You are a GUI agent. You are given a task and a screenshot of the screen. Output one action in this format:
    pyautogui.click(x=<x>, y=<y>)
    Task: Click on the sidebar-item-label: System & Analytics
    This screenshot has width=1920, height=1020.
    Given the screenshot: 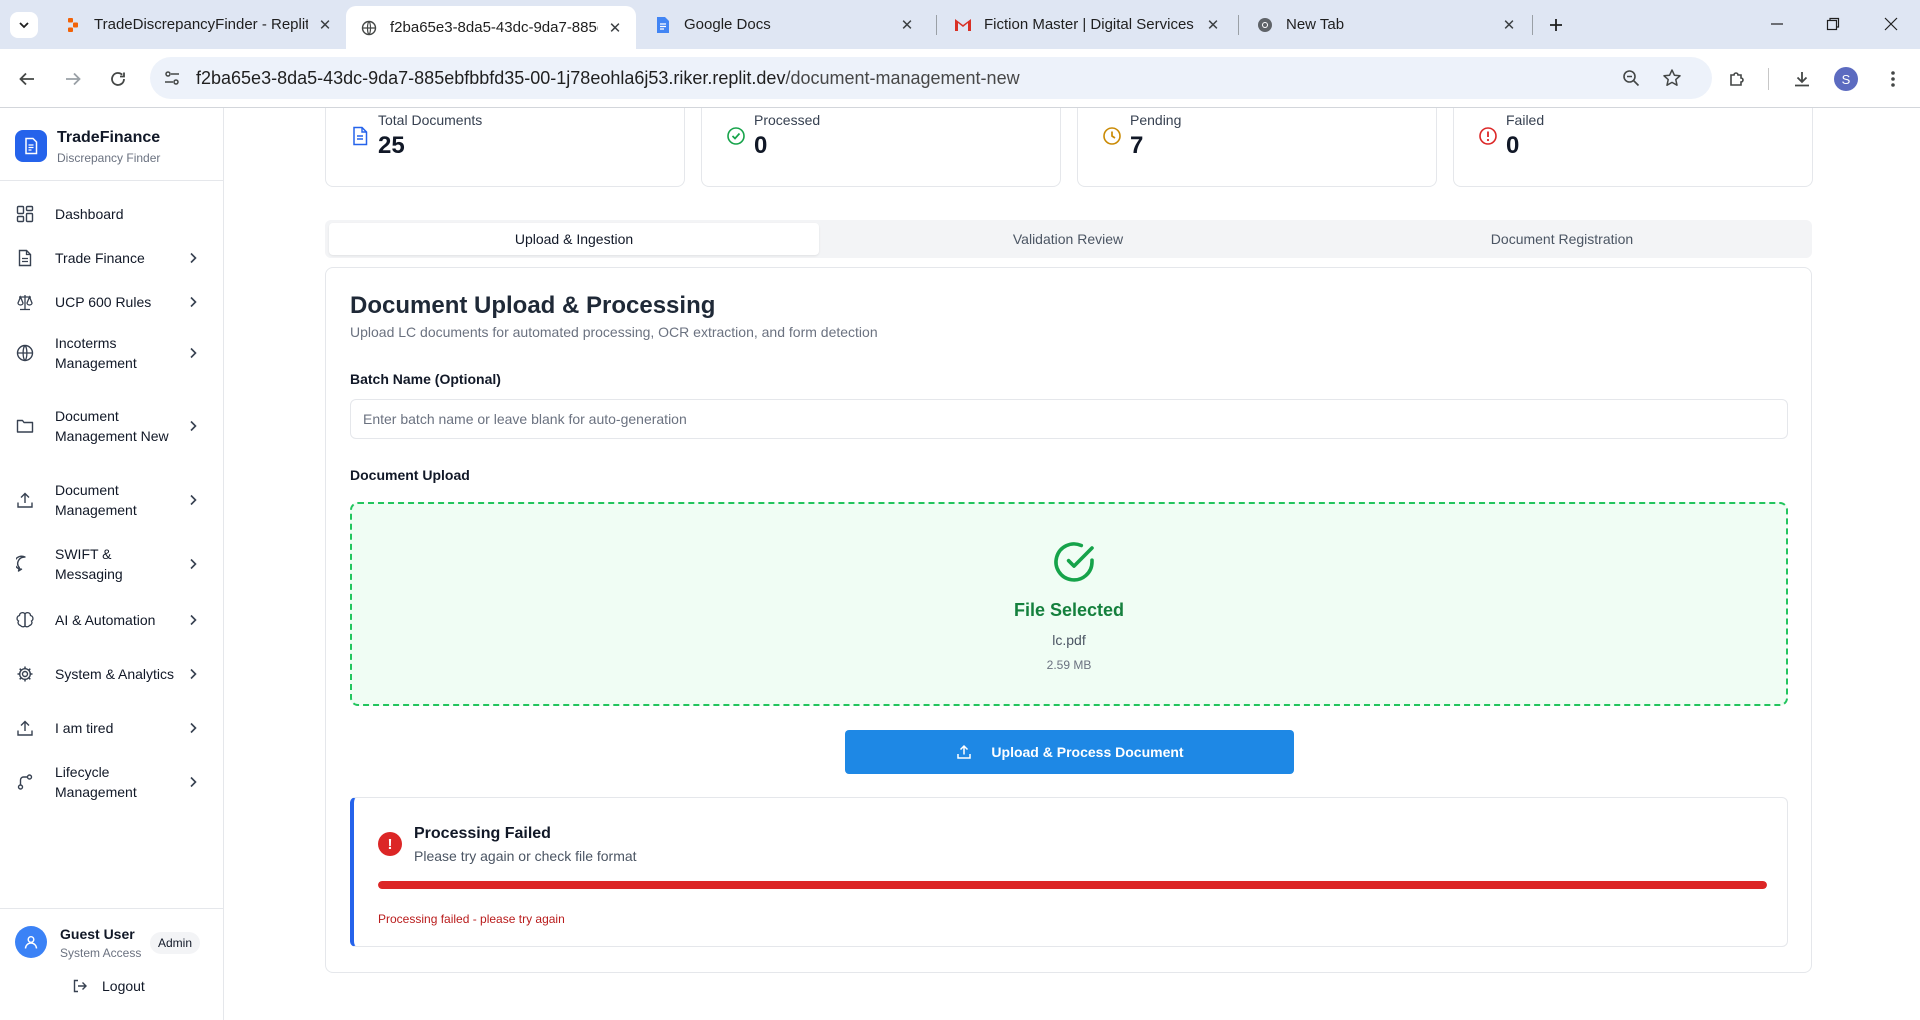 What is the action you would take?
    pyautogui.click(x=115, y=674)
    